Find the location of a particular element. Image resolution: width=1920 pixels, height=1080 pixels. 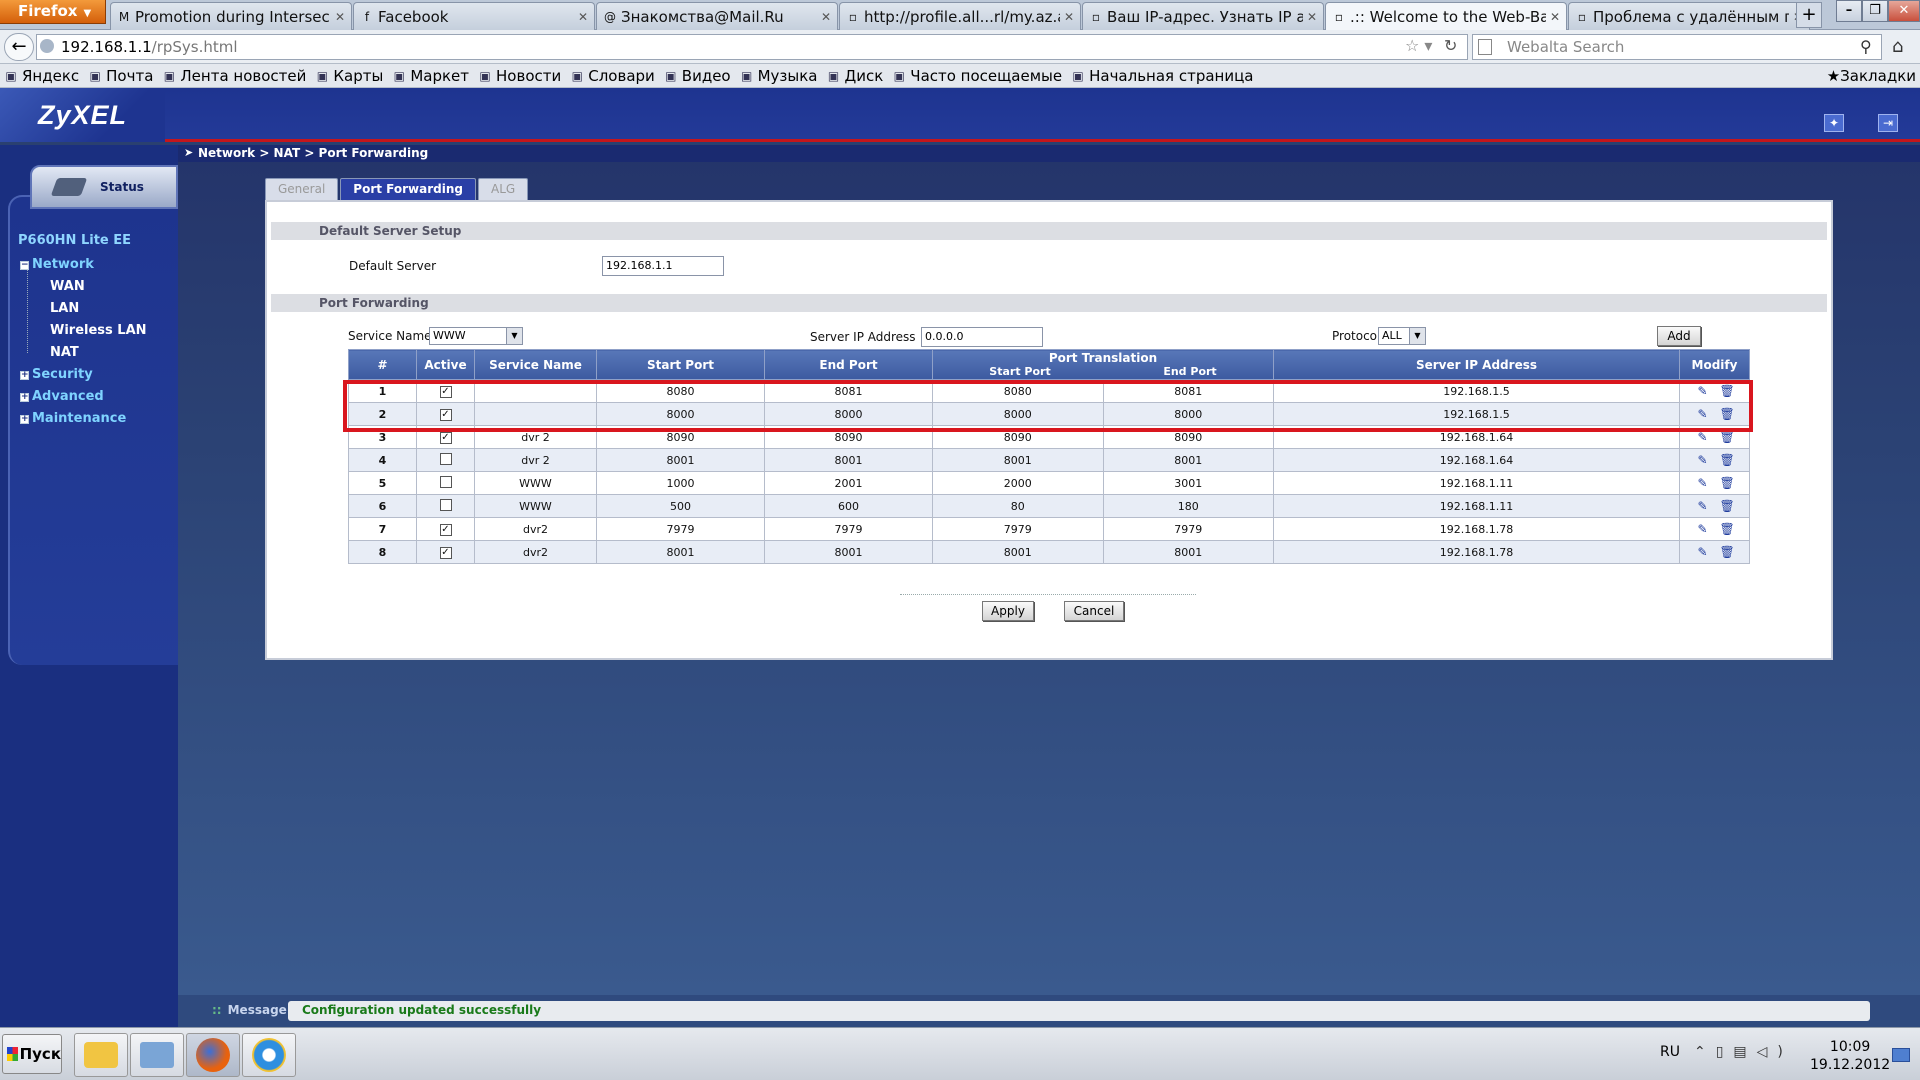

browser-tab: ▫ Ваш IP-адрес. Узнать IP адре... ✕ is located at coordinates (1203, 16).